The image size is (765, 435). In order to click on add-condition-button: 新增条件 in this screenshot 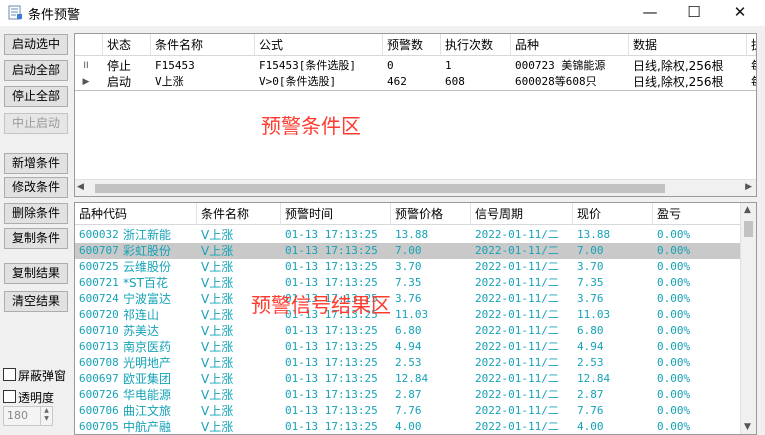, I will do `click(36, 163)`.